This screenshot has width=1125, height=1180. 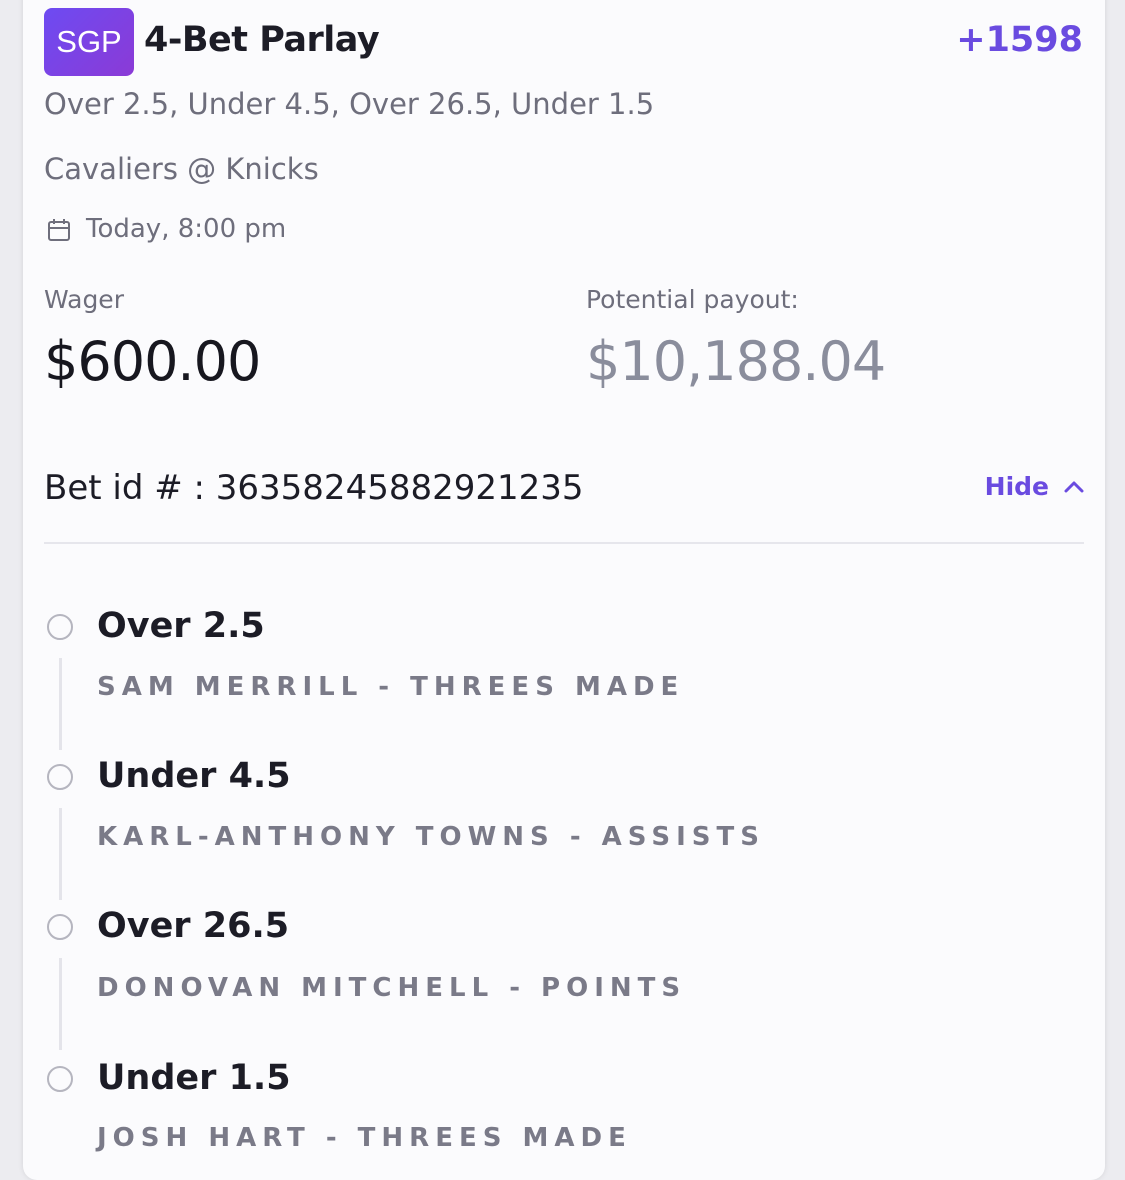 What do you see at coordinates (692, 299) in the screenshot?
I see `payout-label: Potential payout:` at bounding box center [692, 299].